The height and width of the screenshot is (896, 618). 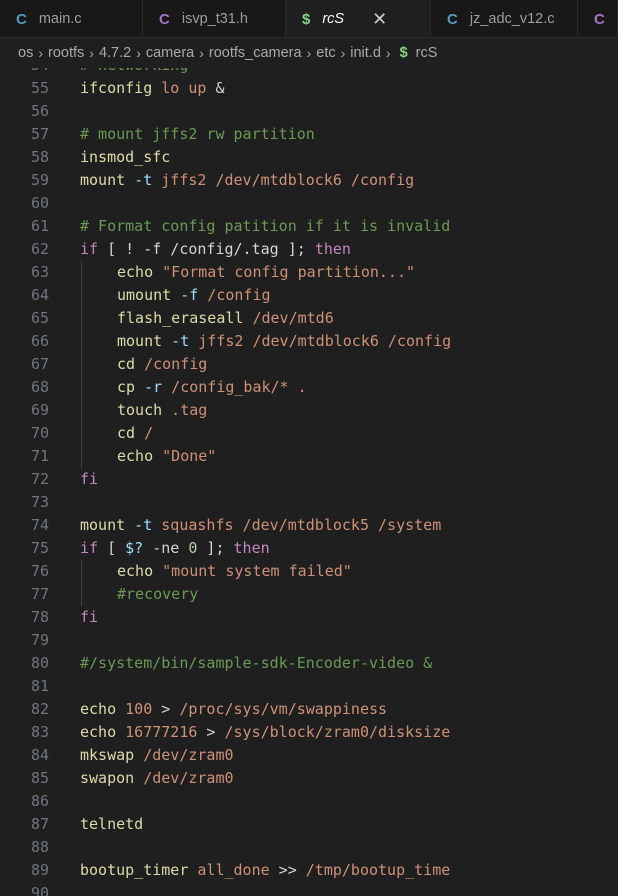 What do you see at coordinates (39, 157) in the screenshot?
I see `line-number: 58` at bounding box center [39, 157].